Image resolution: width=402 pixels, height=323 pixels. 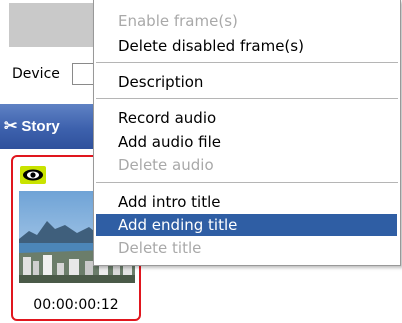 What do you see at coordinates (11, 126) in the screenshot?
I see `scissors-icon: ✂` at bounding box center [11, 126].